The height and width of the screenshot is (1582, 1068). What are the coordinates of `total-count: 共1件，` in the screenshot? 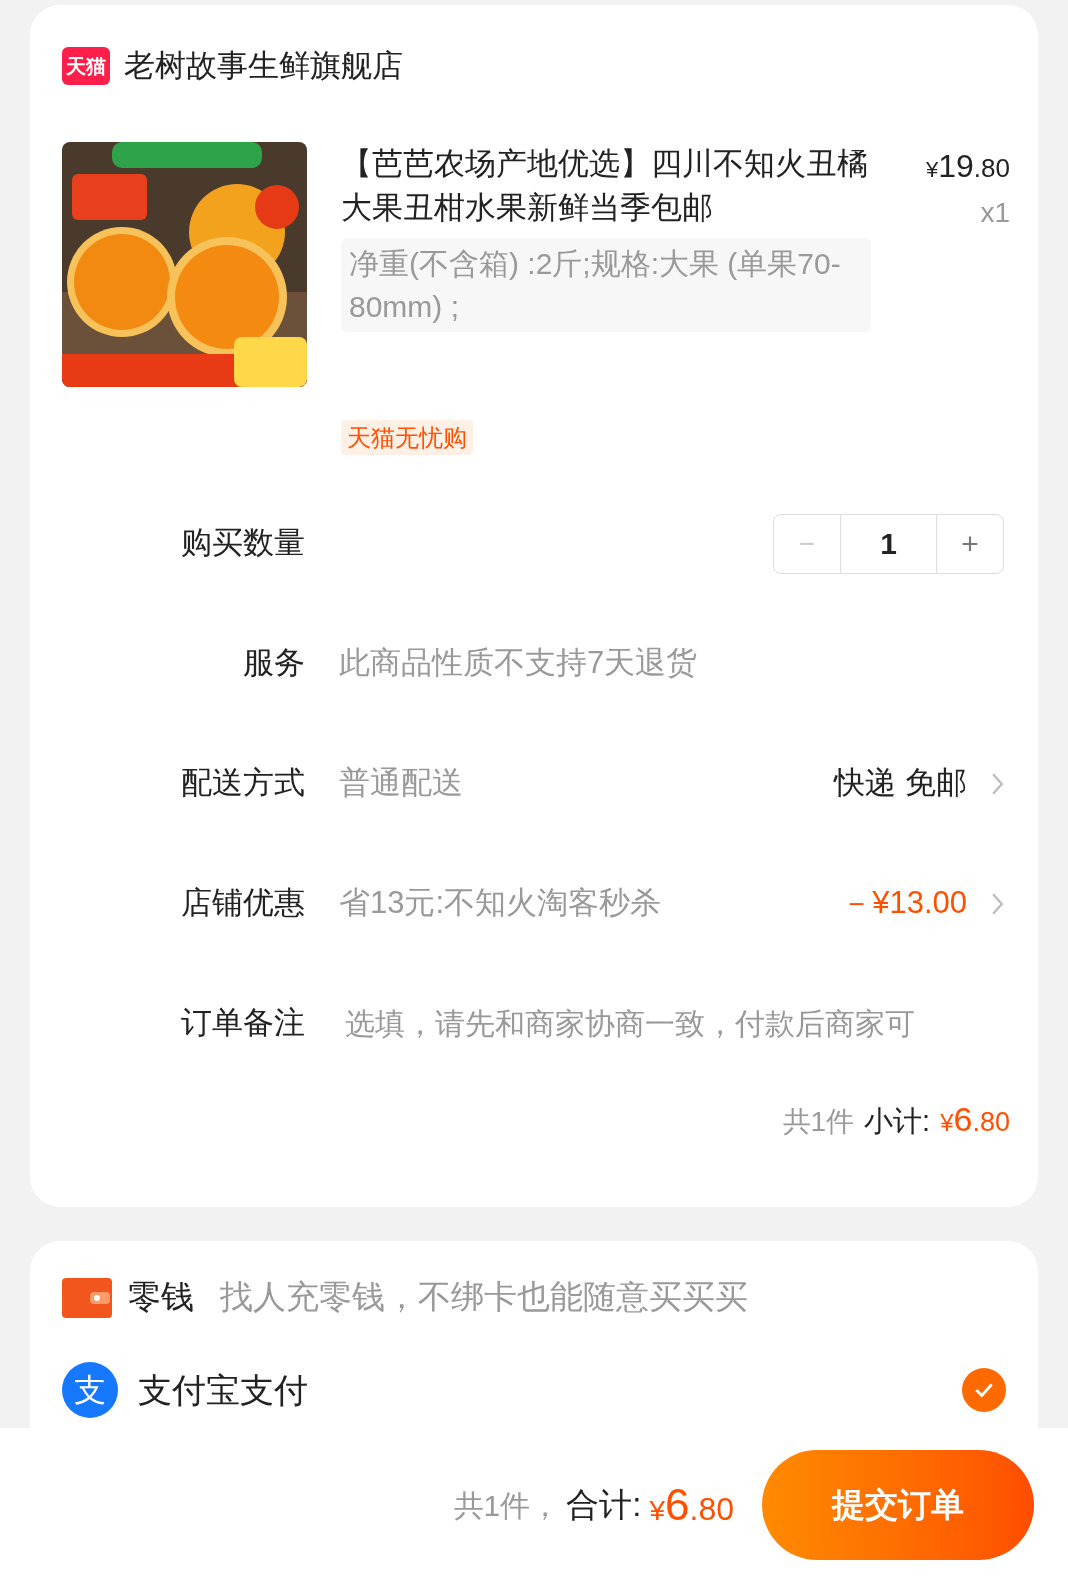 It's located at (507, 1505).